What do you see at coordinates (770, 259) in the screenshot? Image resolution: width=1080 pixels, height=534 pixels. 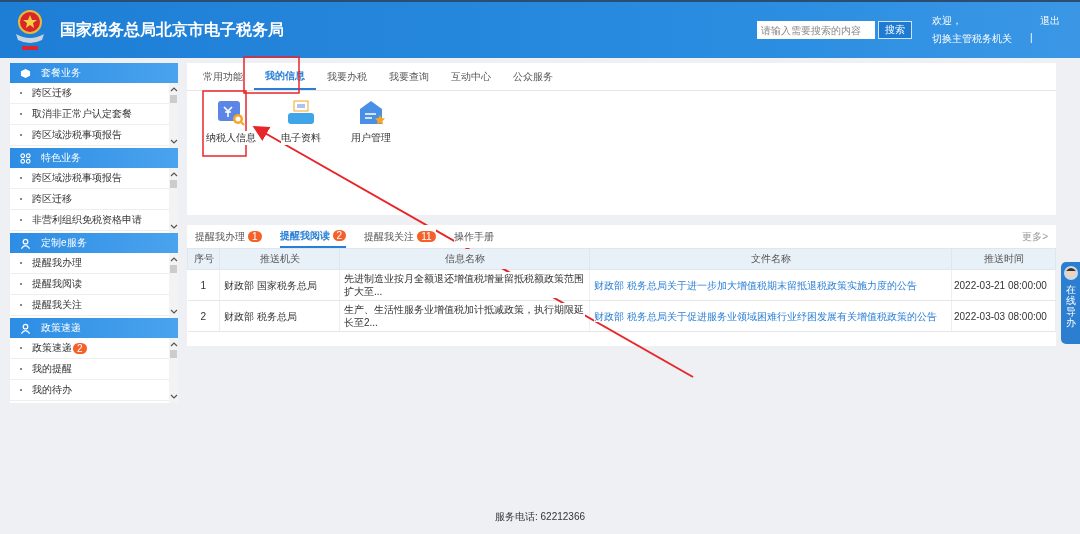 I see `column-header: 文件名称` at bounding box center [770, 259].